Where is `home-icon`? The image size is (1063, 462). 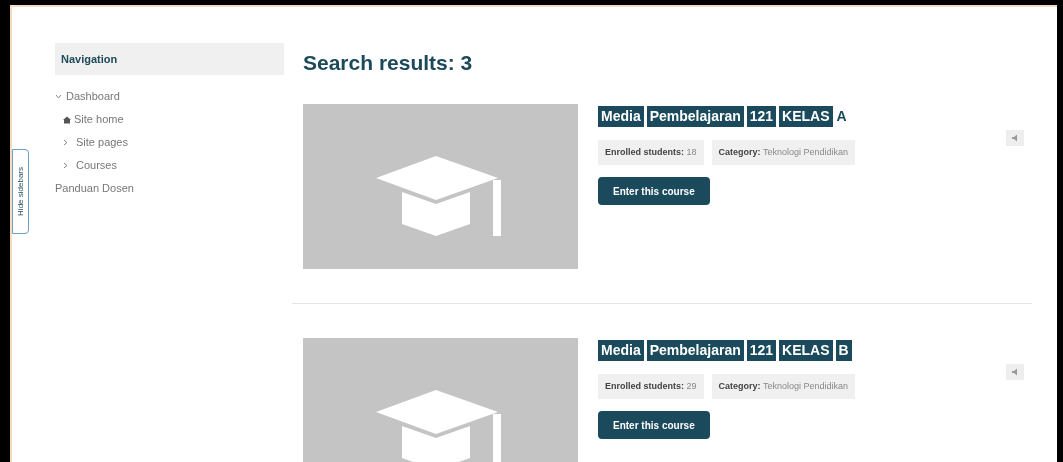
home-icon is located at coordinates (67, 119).